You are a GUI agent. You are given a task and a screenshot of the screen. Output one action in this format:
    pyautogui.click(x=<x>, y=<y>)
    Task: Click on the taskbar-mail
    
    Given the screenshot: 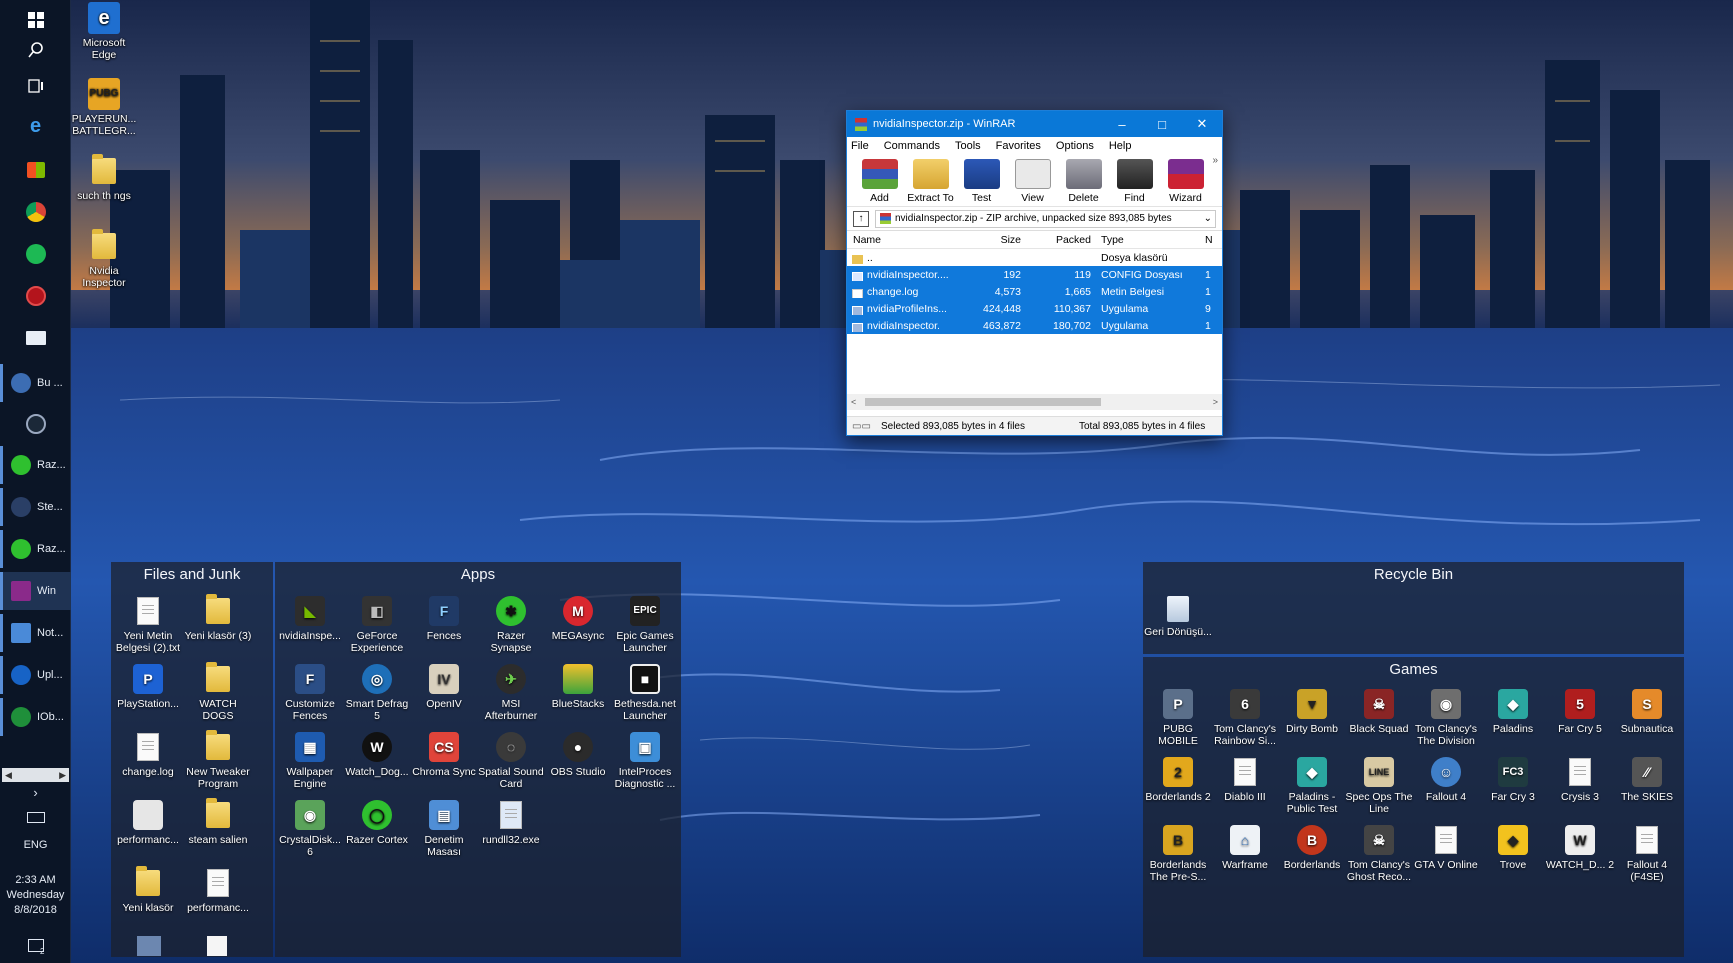 What is the action you would take?
    pyautogui.click(x=35, y=338)
    